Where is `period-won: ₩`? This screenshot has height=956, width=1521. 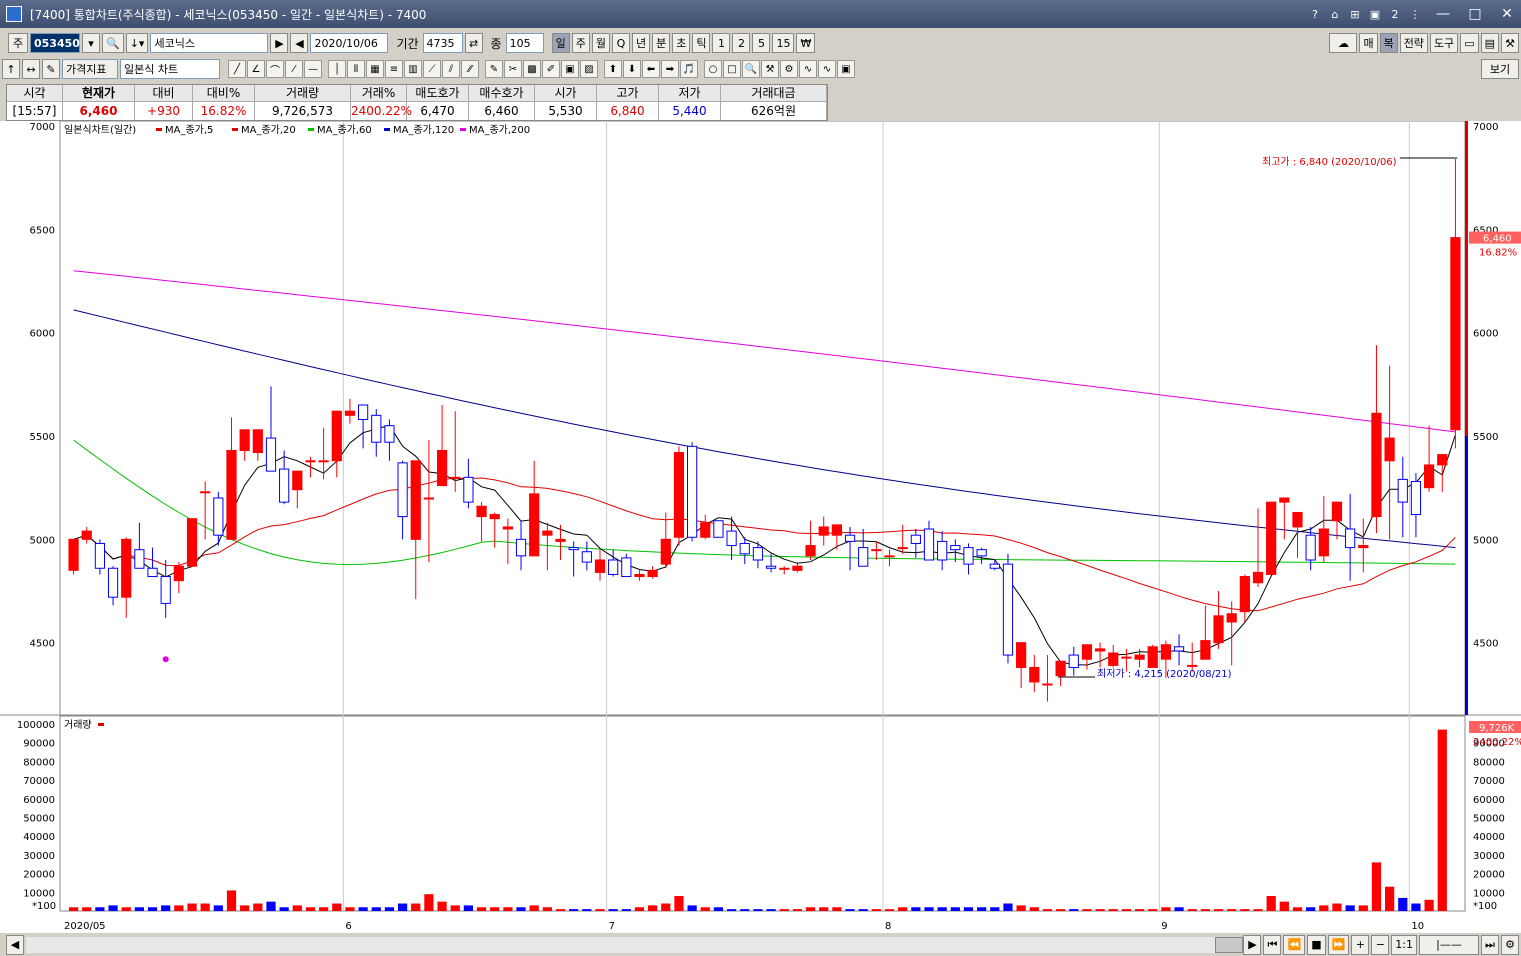 period-won: ₩ is located at coordinates (806, 43).